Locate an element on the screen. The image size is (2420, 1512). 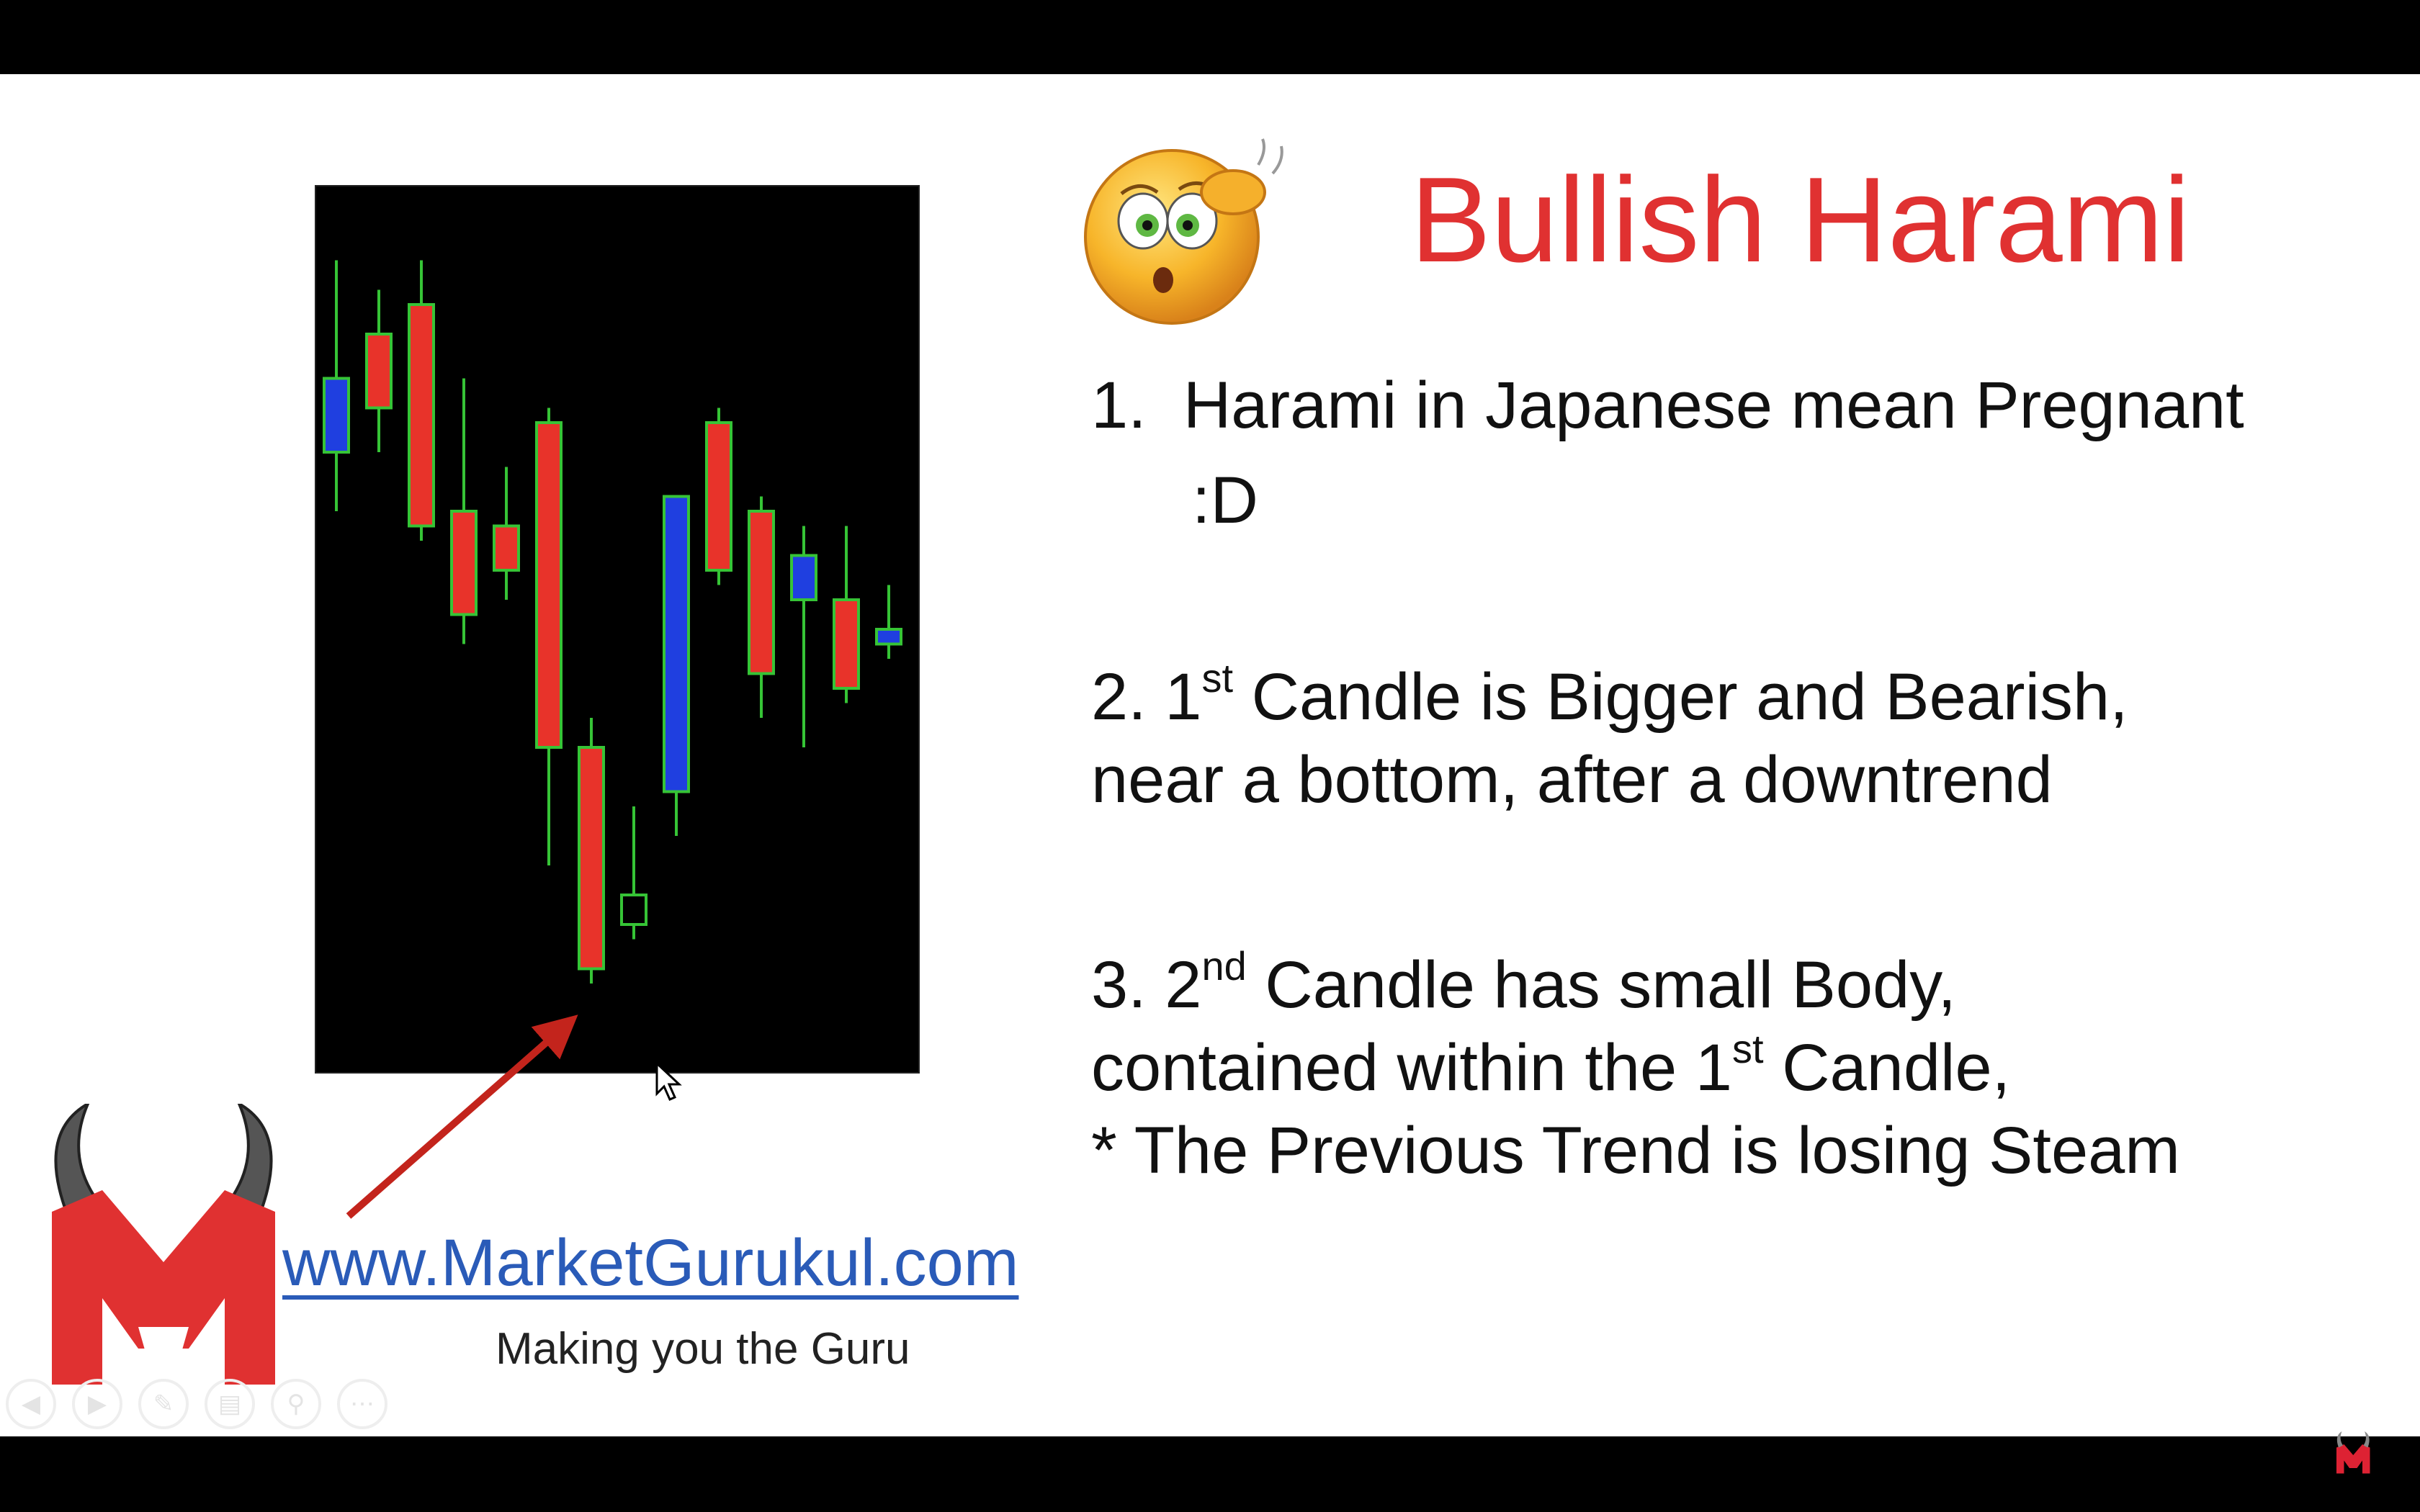
point-2-prefix: 2. 1 is located at coordinates (1146, 697).